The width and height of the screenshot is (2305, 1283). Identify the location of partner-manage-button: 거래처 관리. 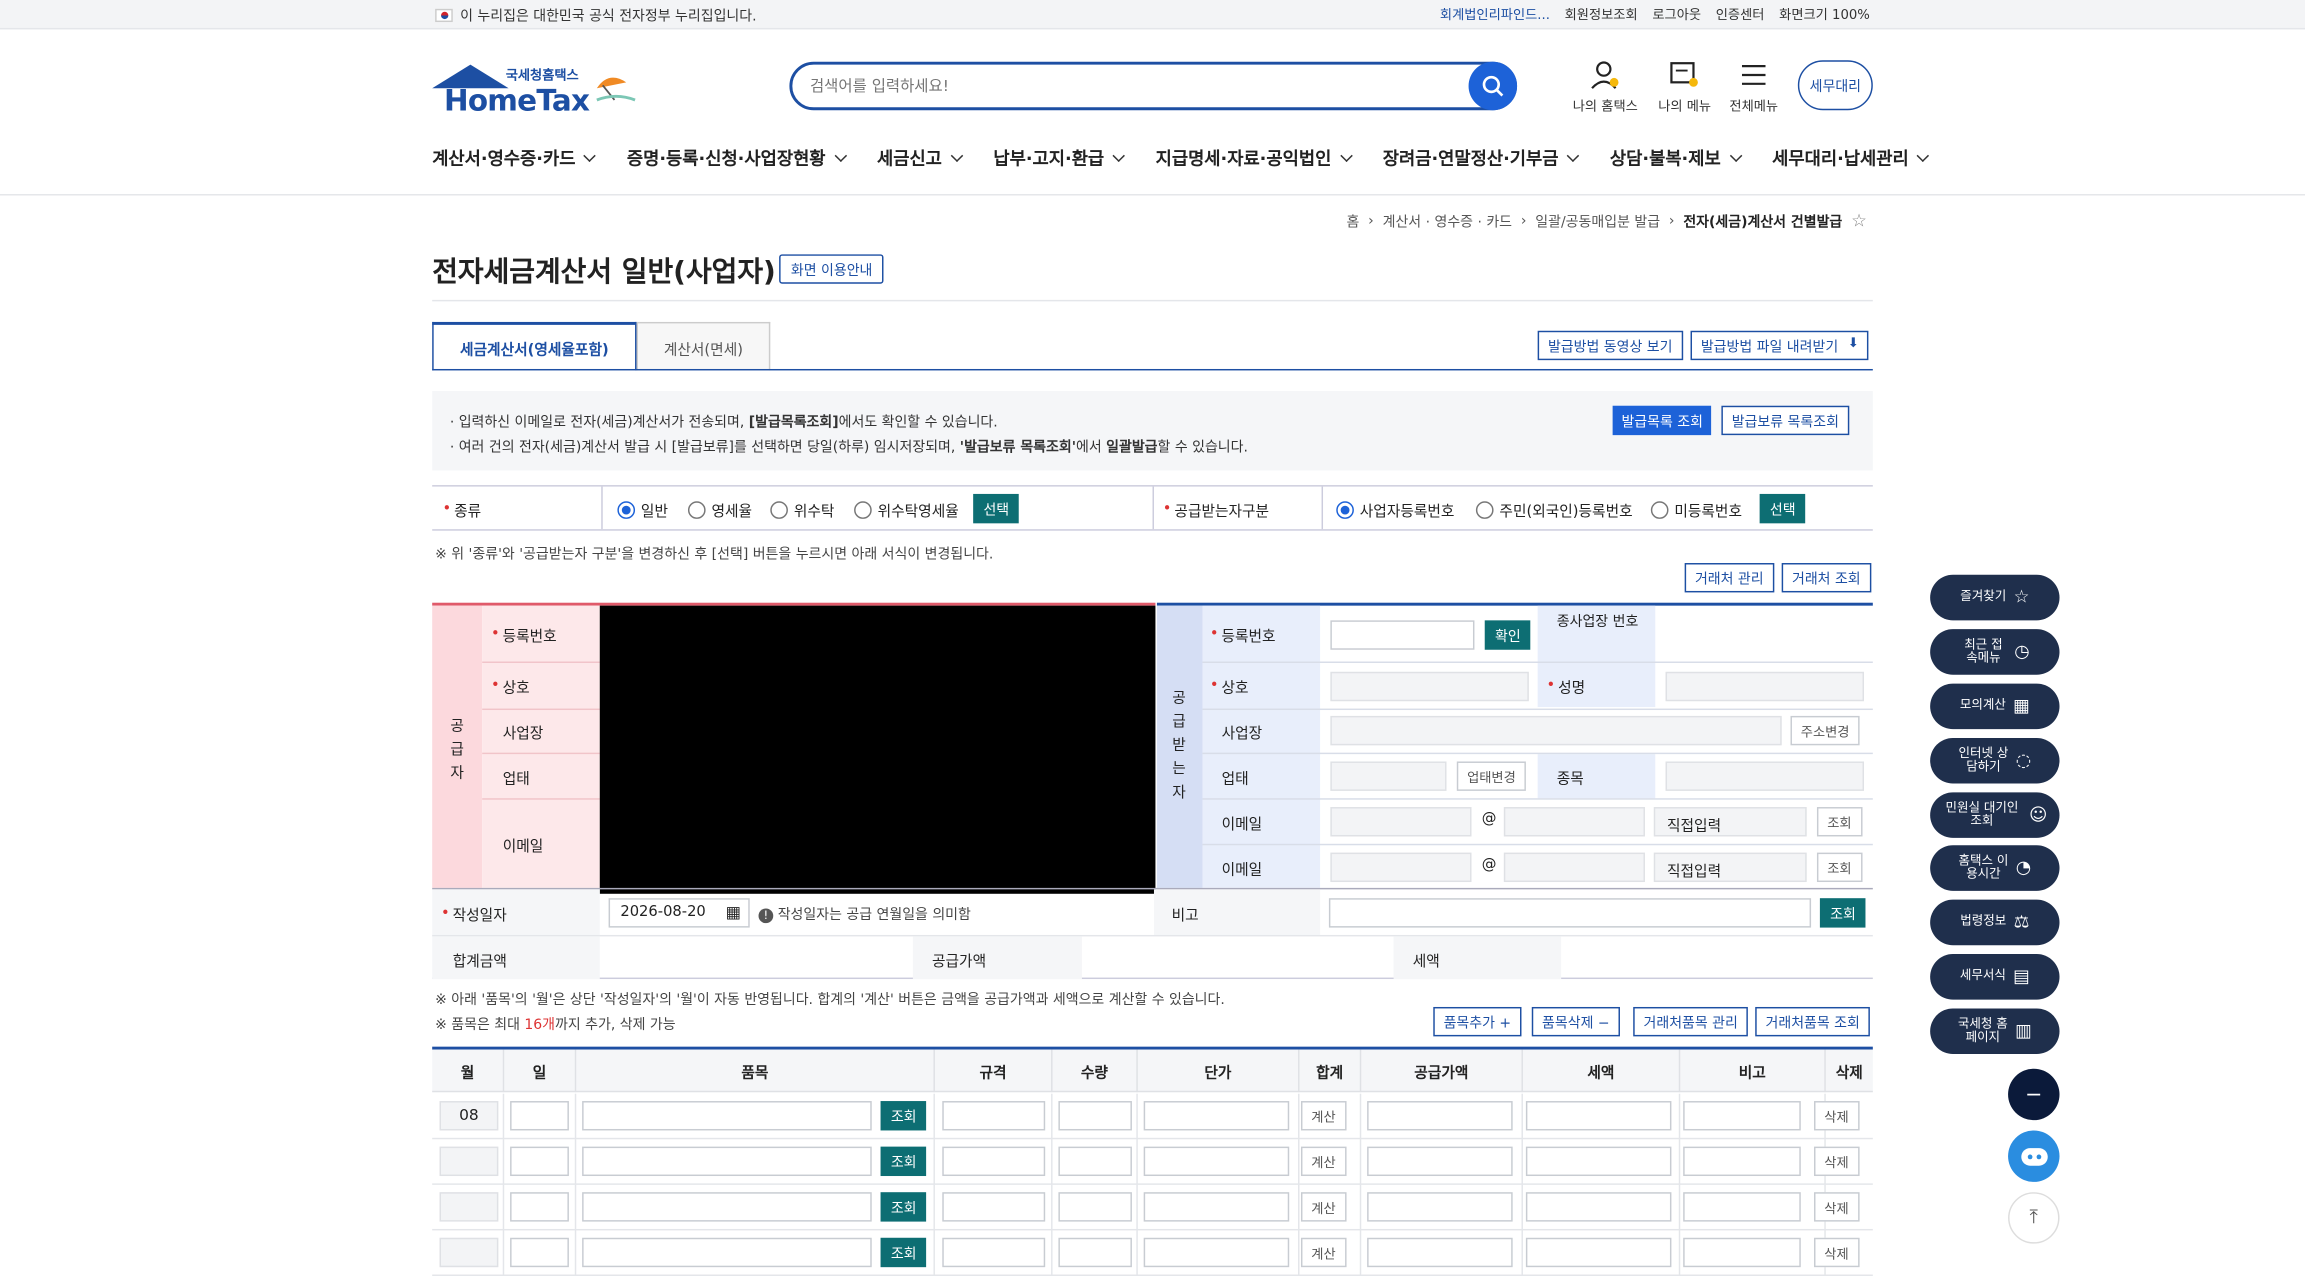
(1729, 578).